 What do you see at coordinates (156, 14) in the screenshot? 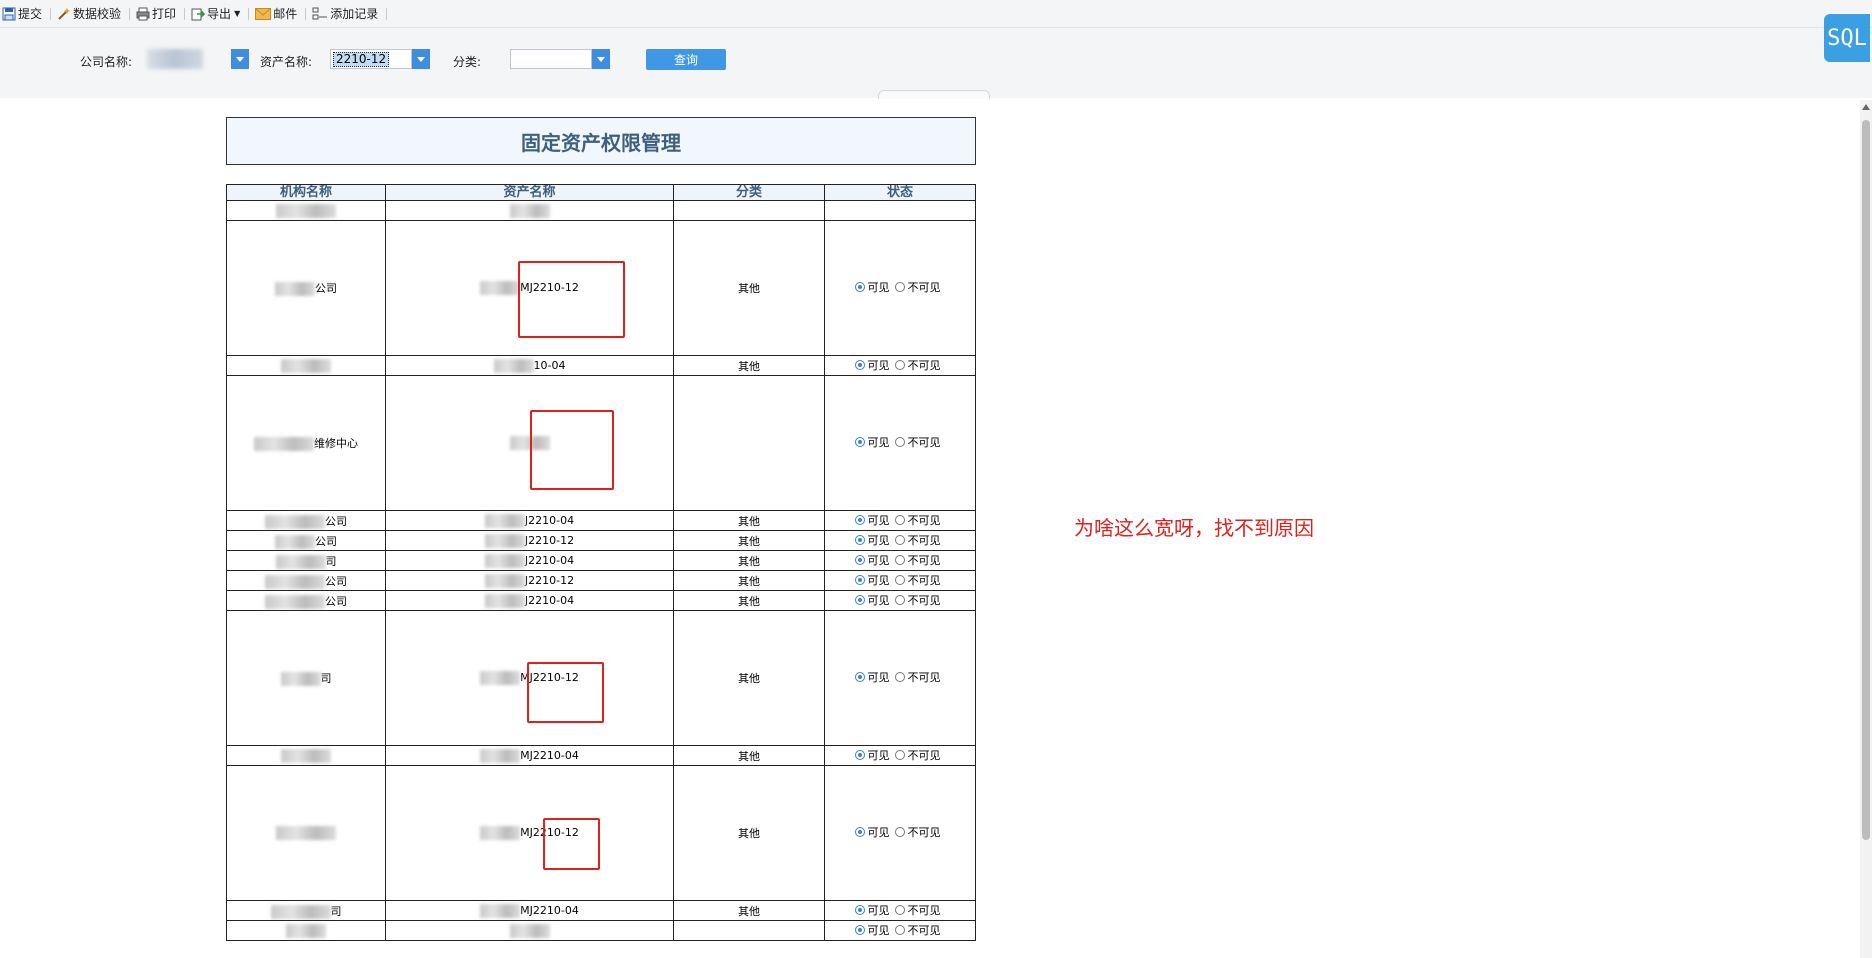
I see `print-button: 打印` at bounding box center [156, 14].